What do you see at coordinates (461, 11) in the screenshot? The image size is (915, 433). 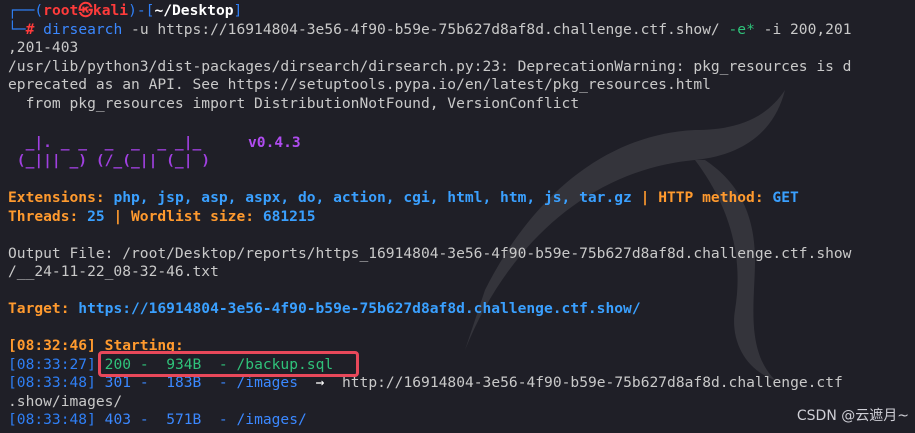 I see `prompt-line: ┌──(root㉿kali)-[~/Desktop]` at bounding box center [461, 11].